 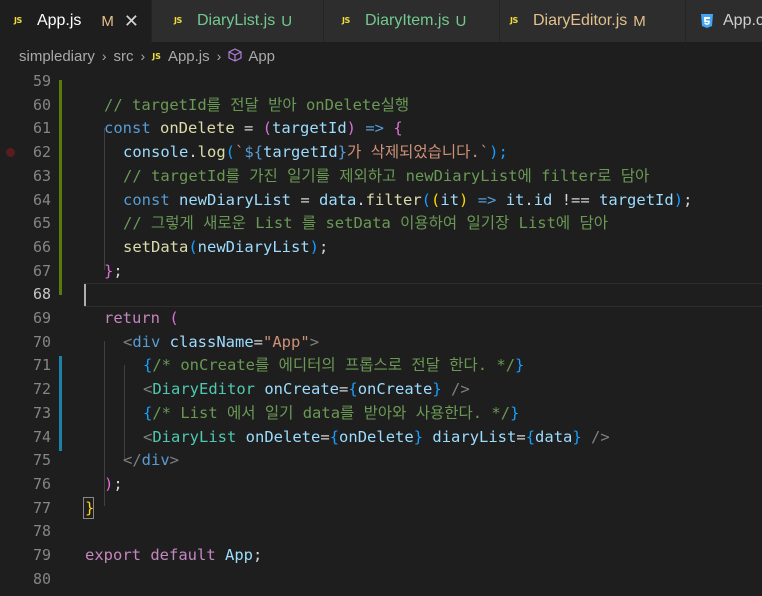 I want to click on comment: // targetId를 전달 받아 onDelete실행, so click(x=257, y=104).